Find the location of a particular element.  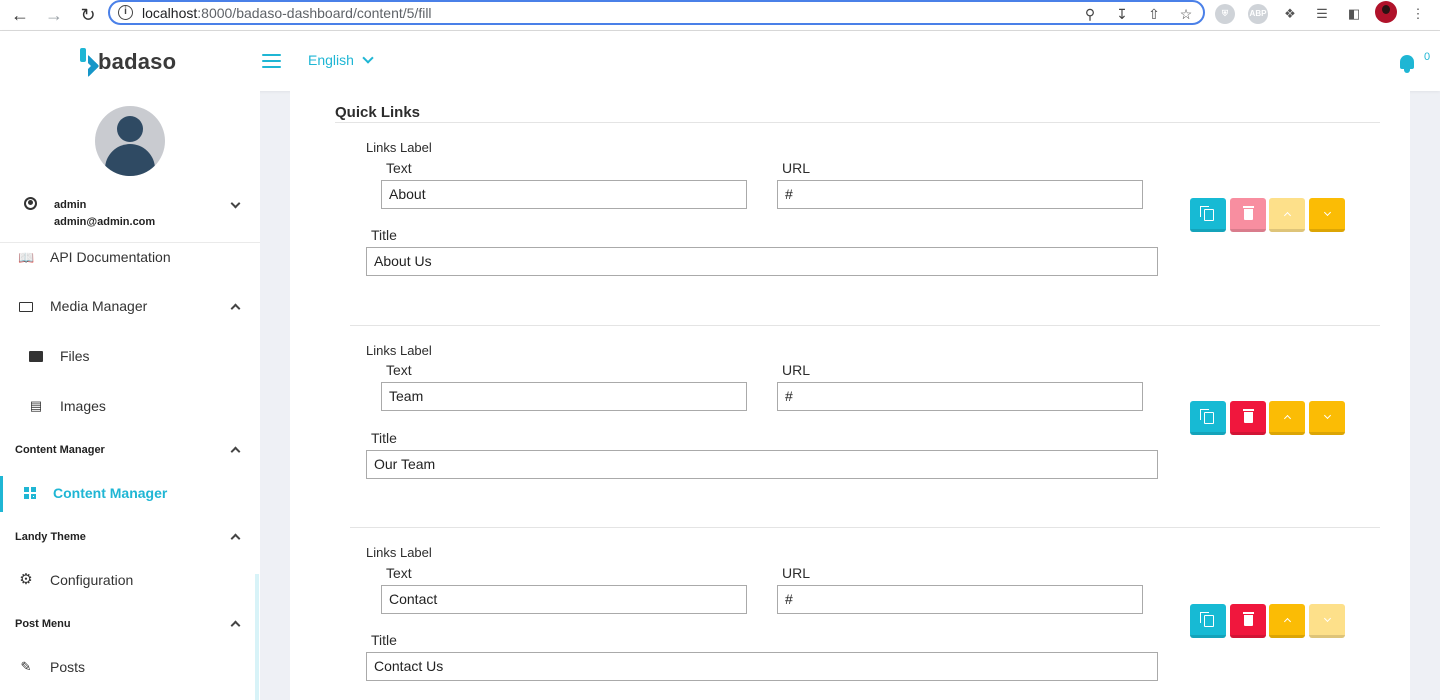

book-icon: 📖 is located at coordinates (26, 257).